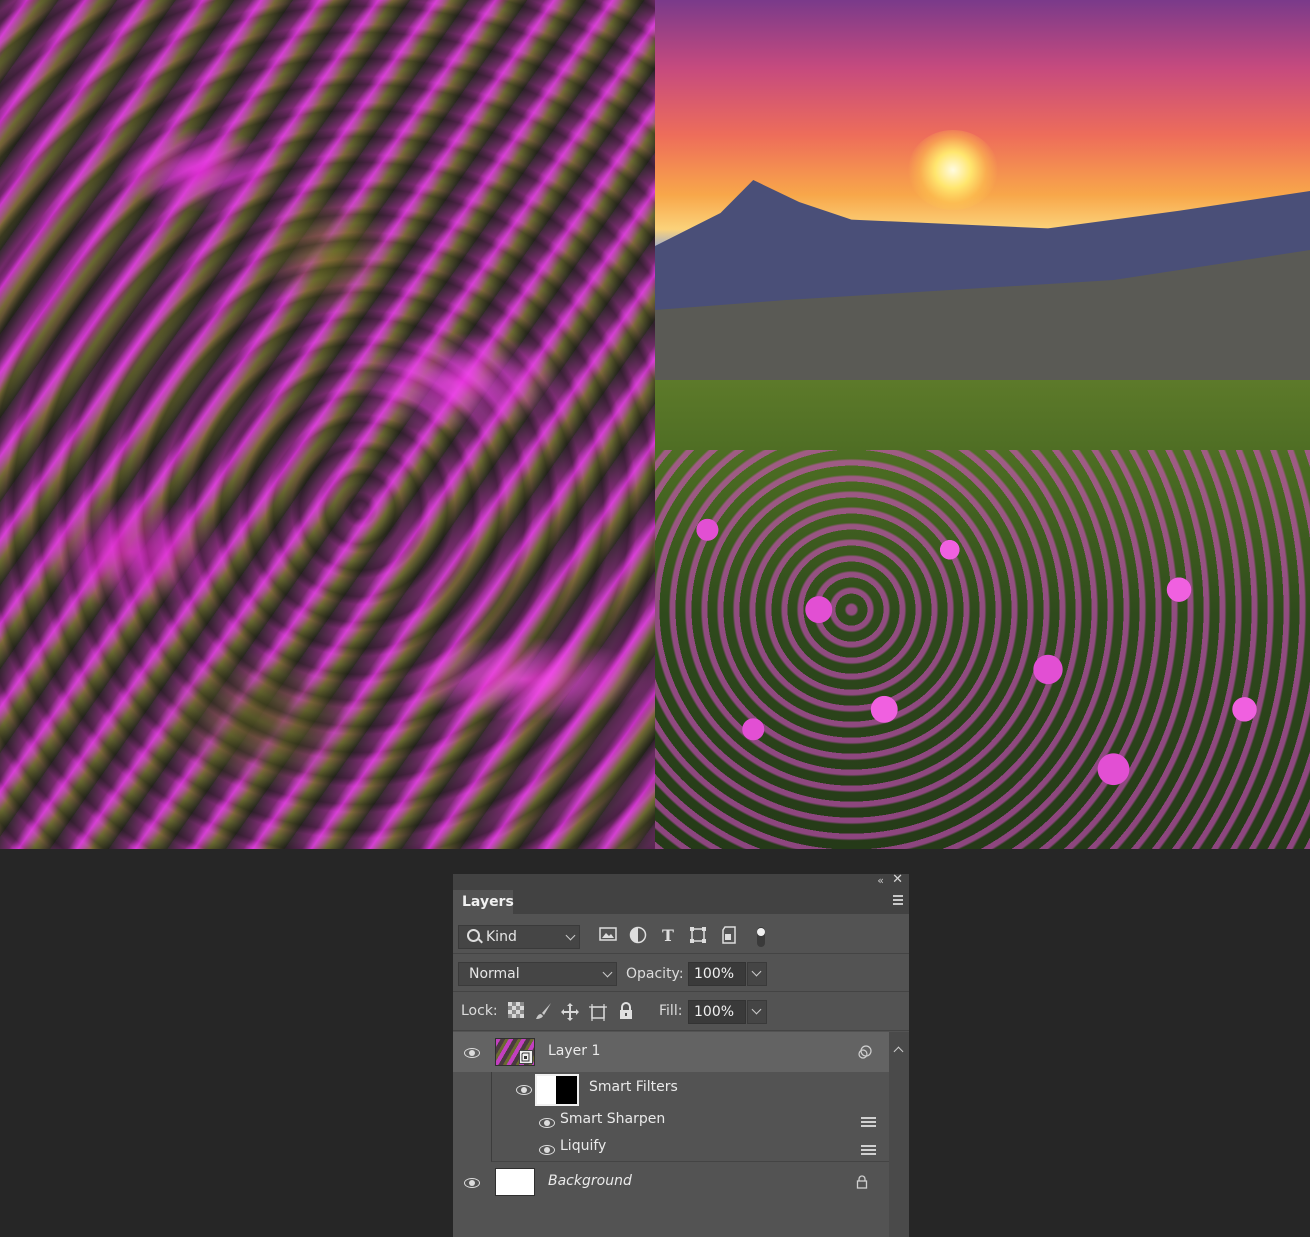 This screenshot has width=1310, height=1237. I want to click on fill-label: Fill:, so click(671, 1011).